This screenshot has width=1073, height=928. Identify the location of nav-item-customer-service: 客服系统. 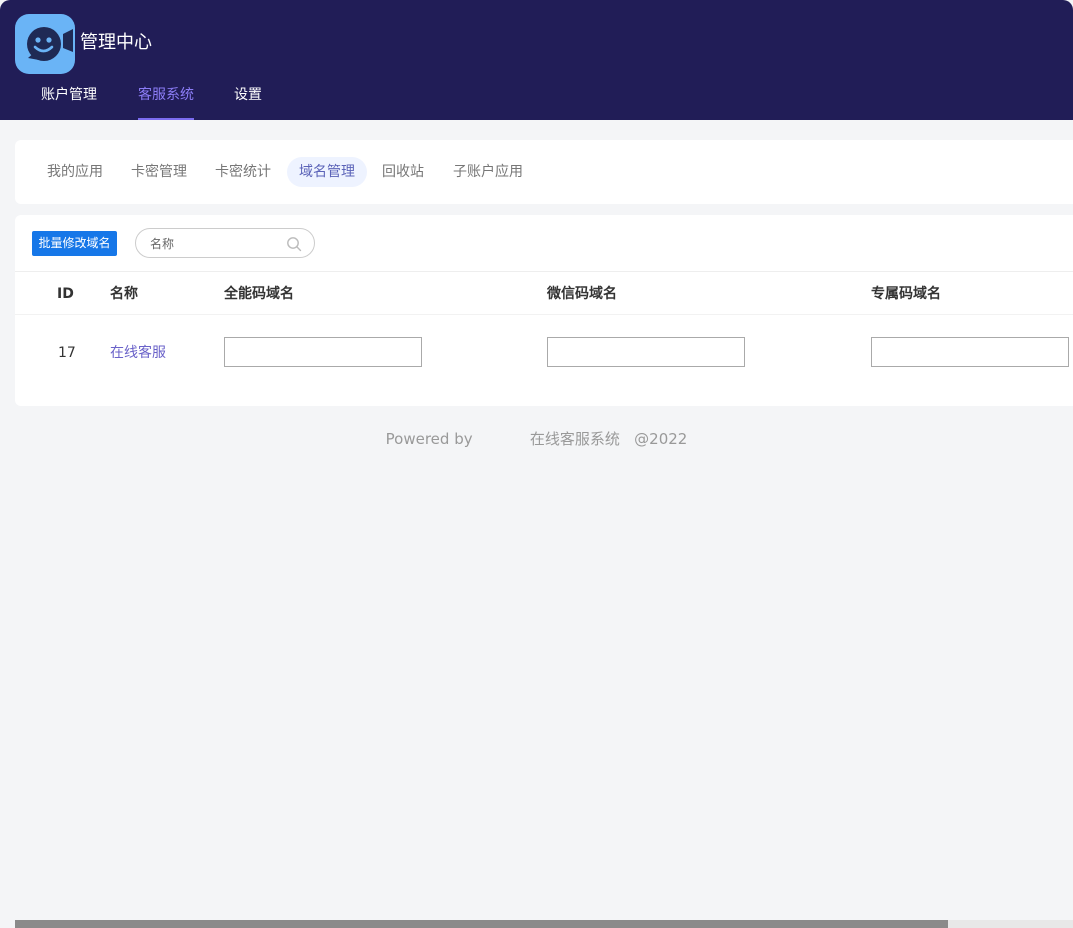
(166, 102).